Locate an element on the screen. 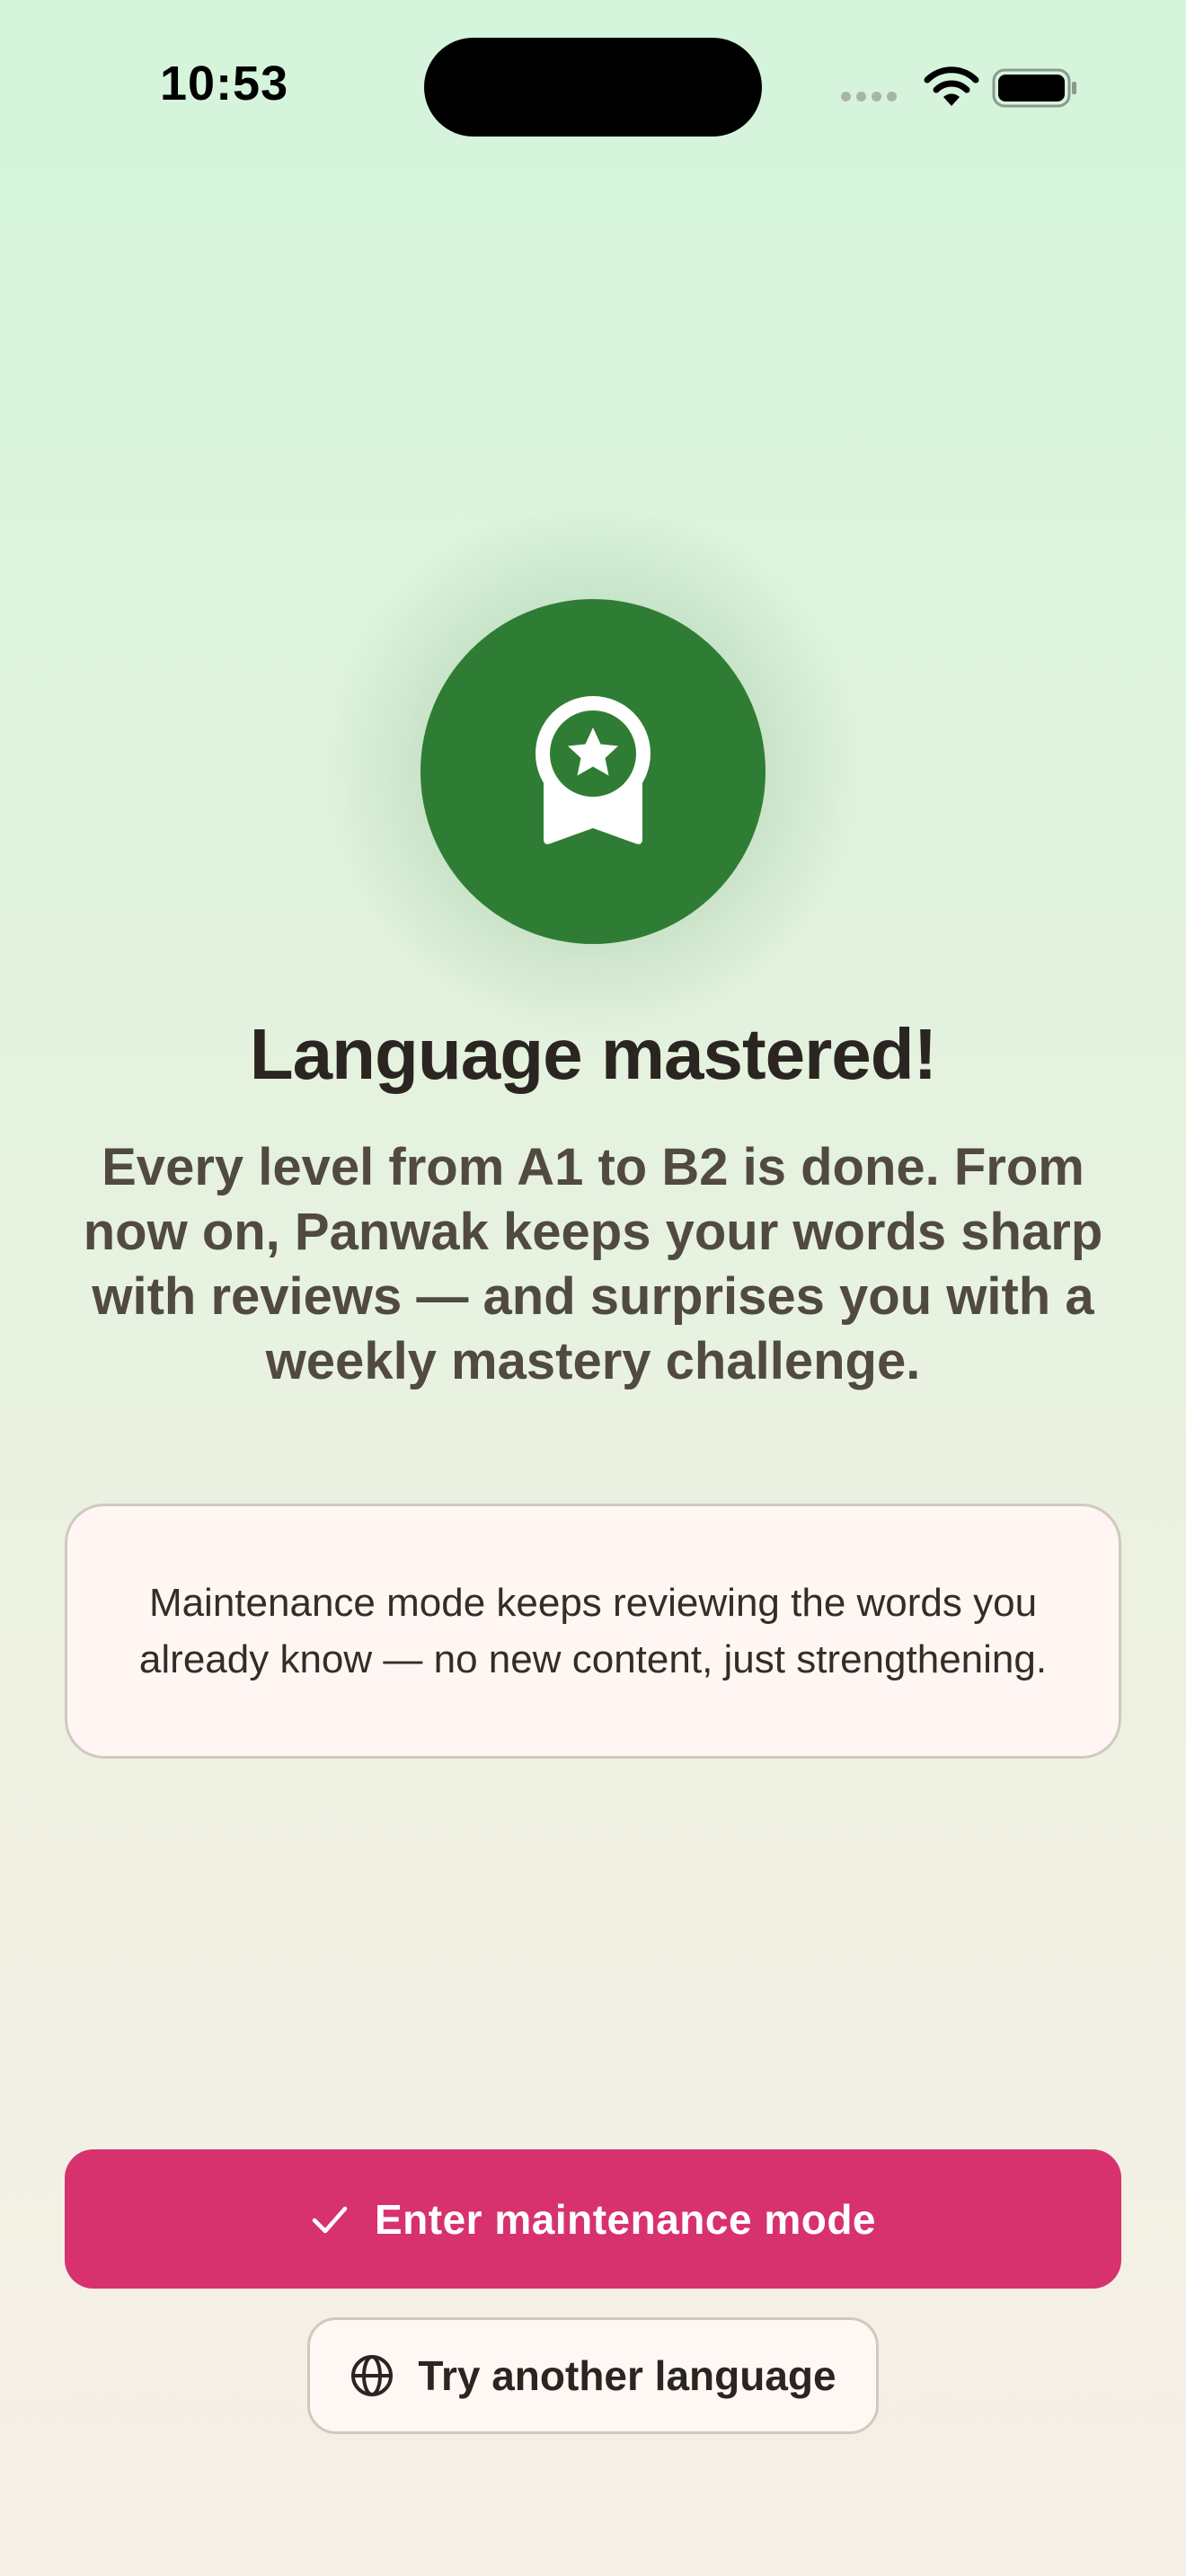 This screenshot has height=2576, width=1186. try-another-language-button: Try another language is located at coordinates (593, 2375).